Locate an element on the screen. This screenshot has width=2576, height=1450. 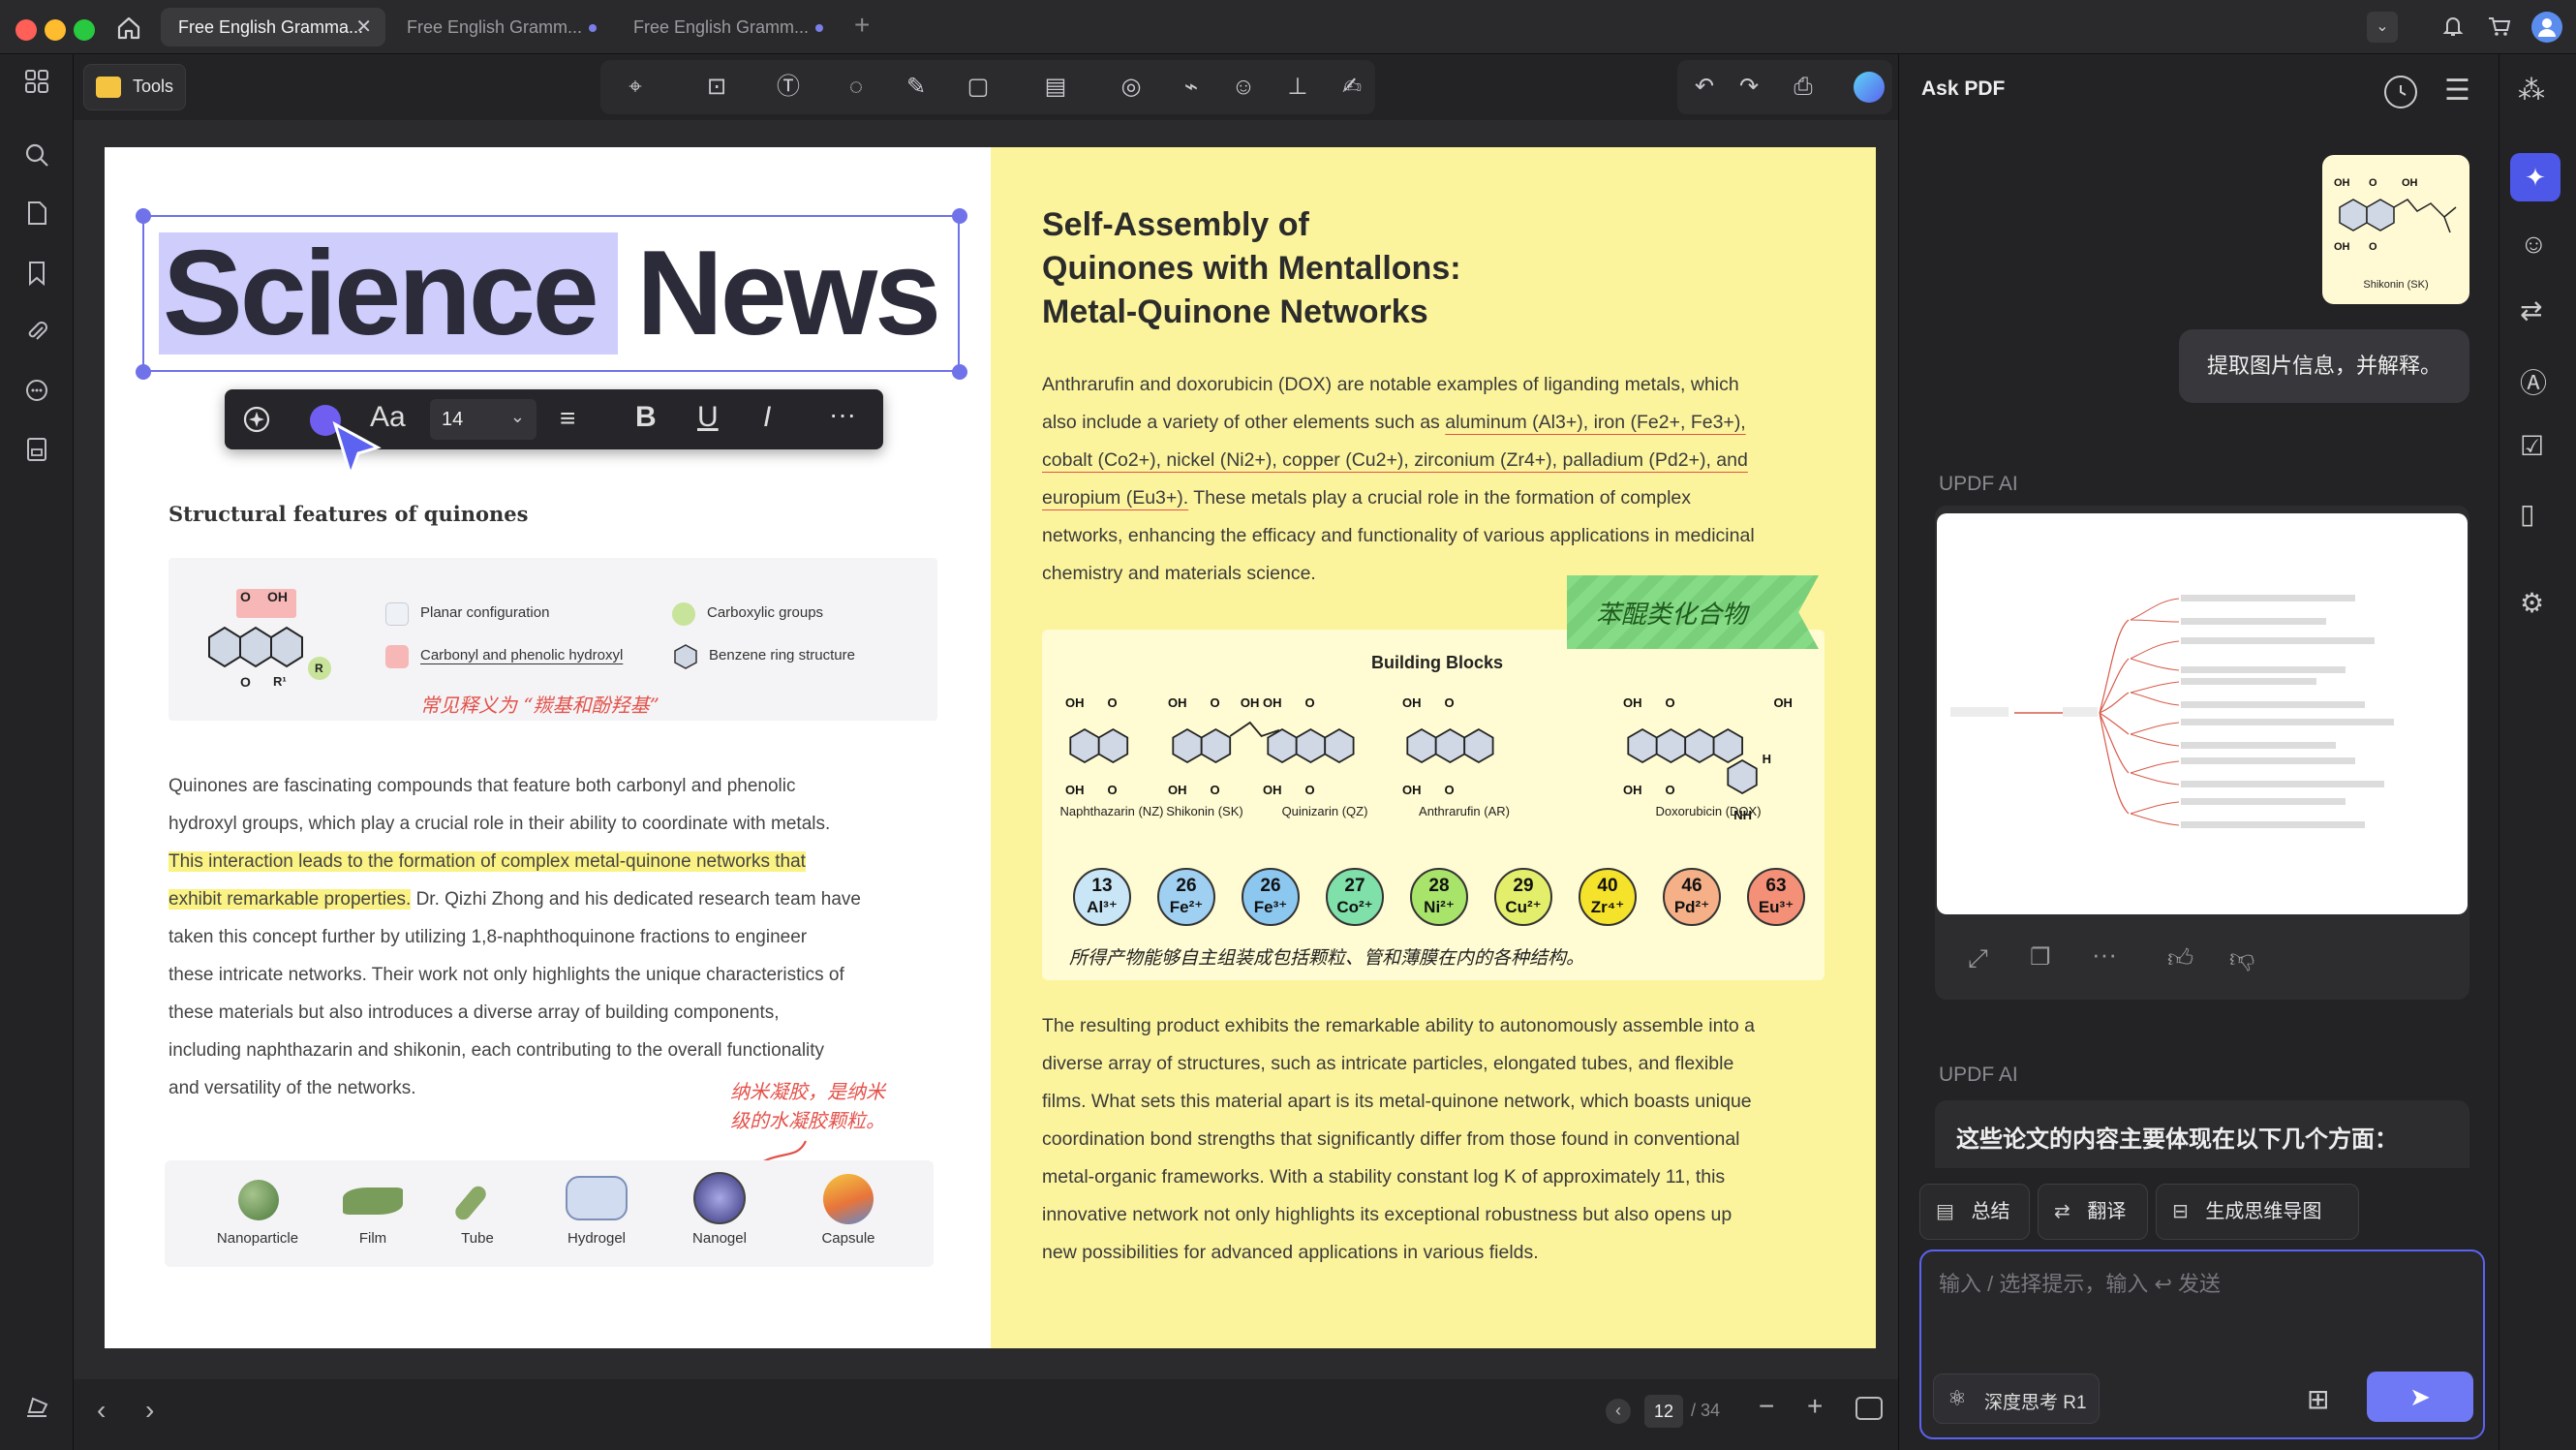
attachment-icon is located at coordinates (36, 337).